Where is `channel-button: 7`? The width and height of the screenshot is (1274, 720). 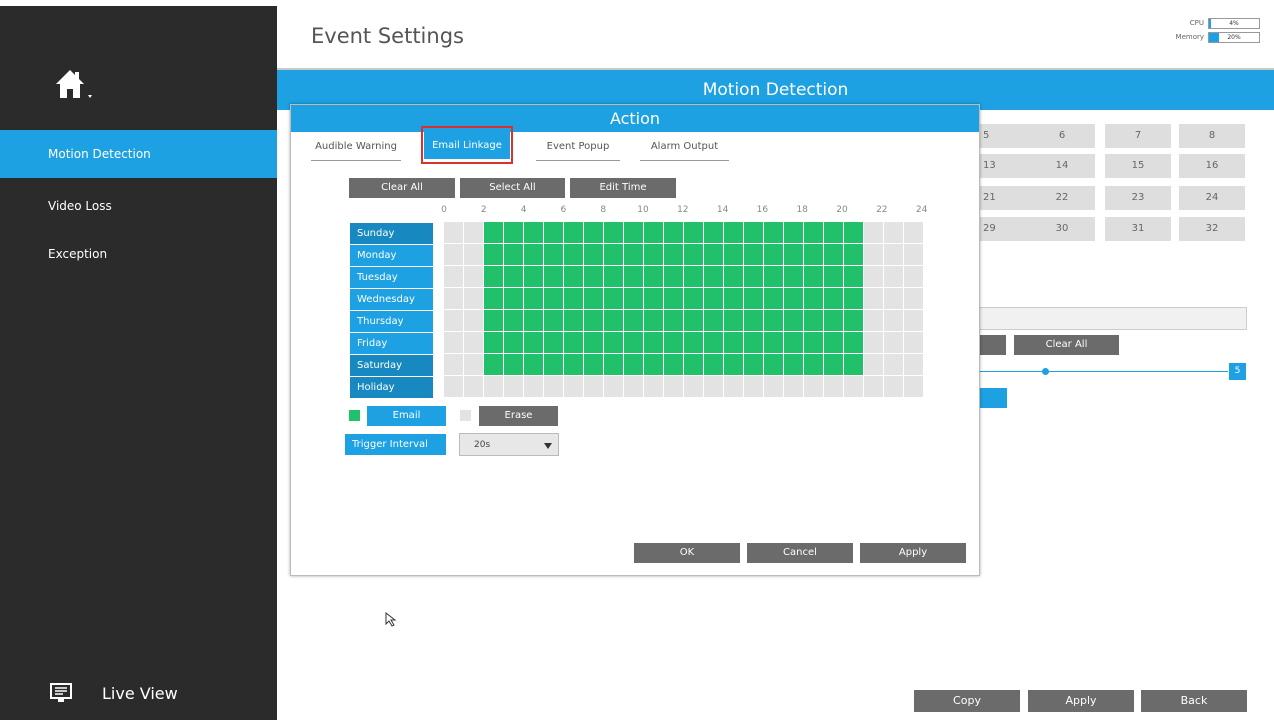 channel-button: 7 is located at coordinates (1138, 136).